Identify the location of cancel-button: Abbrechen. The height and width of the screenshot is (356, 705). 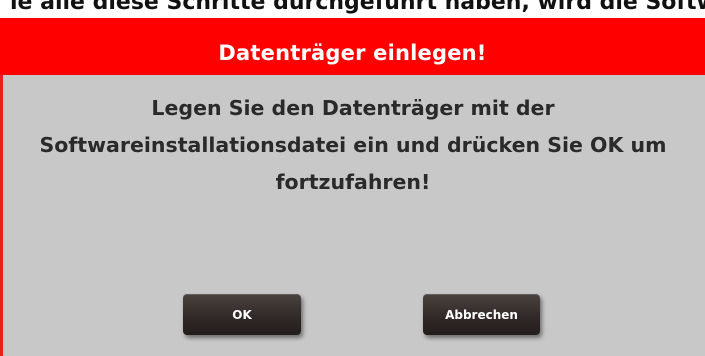
(481, 314).